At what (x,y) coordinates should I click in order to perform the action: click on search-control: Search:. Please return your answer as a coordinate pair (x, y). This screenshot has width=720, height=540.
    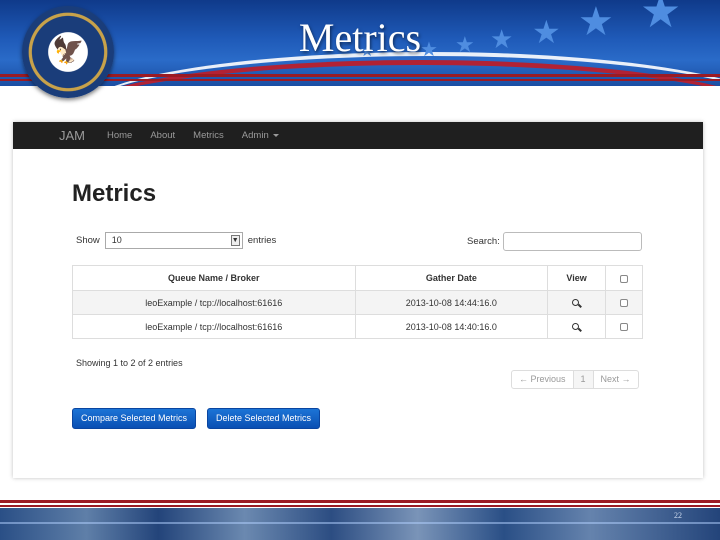
    Looking at the image, I should click on (554, 241).